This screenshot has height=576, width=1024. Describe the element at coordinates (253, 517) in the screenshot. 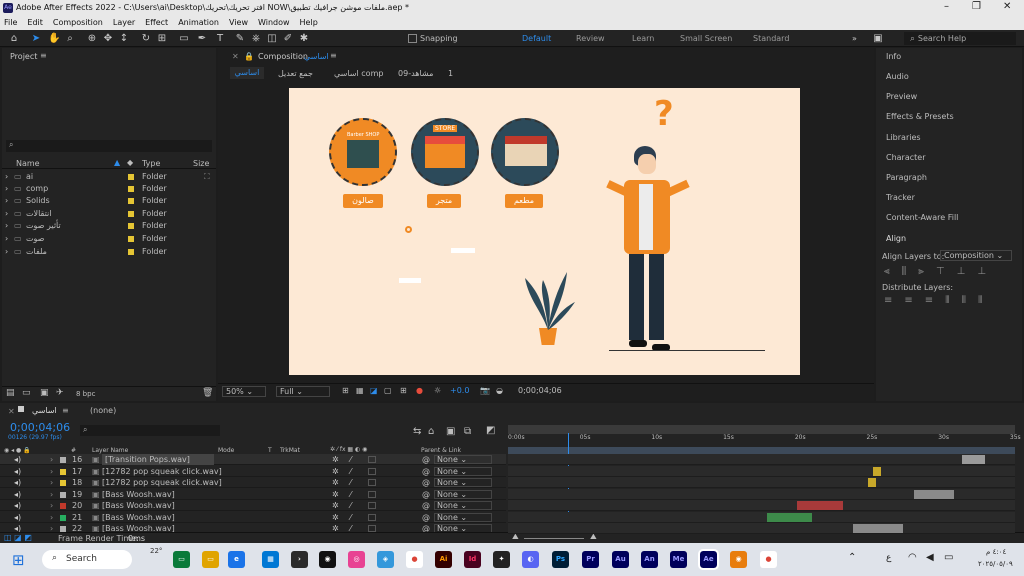

I see `layer-row: ◂) › 21 ▣ [Bass Woosh.wav] ✲ ⁄ @ None ⌄` at that location.